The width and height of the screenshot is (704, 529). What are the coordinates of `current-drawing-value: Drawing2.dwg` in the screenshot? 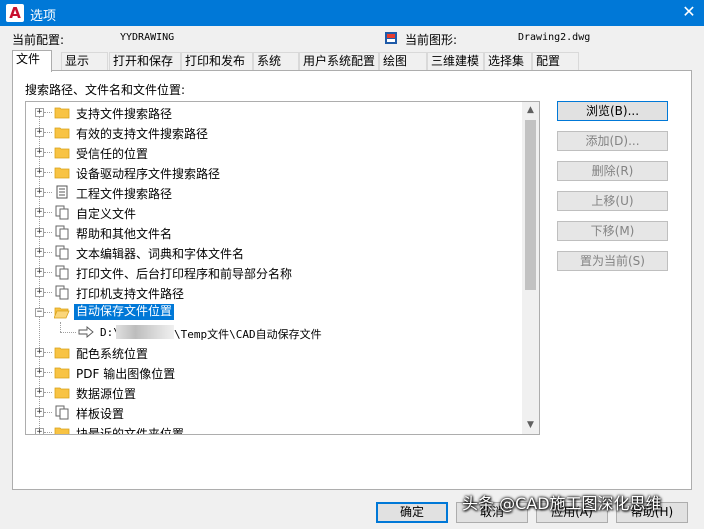 It's located at (554, 37).